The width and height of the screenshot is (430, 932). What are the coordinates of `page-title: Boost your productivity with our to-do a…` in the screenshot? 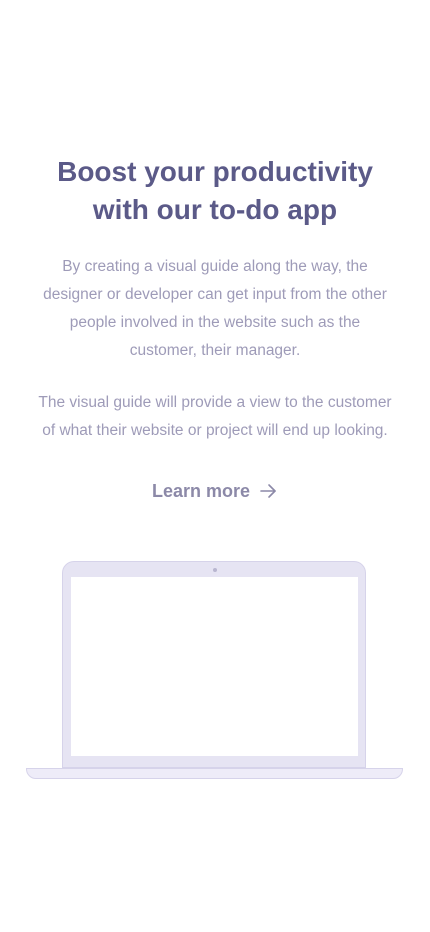 It's located at (215, 191).